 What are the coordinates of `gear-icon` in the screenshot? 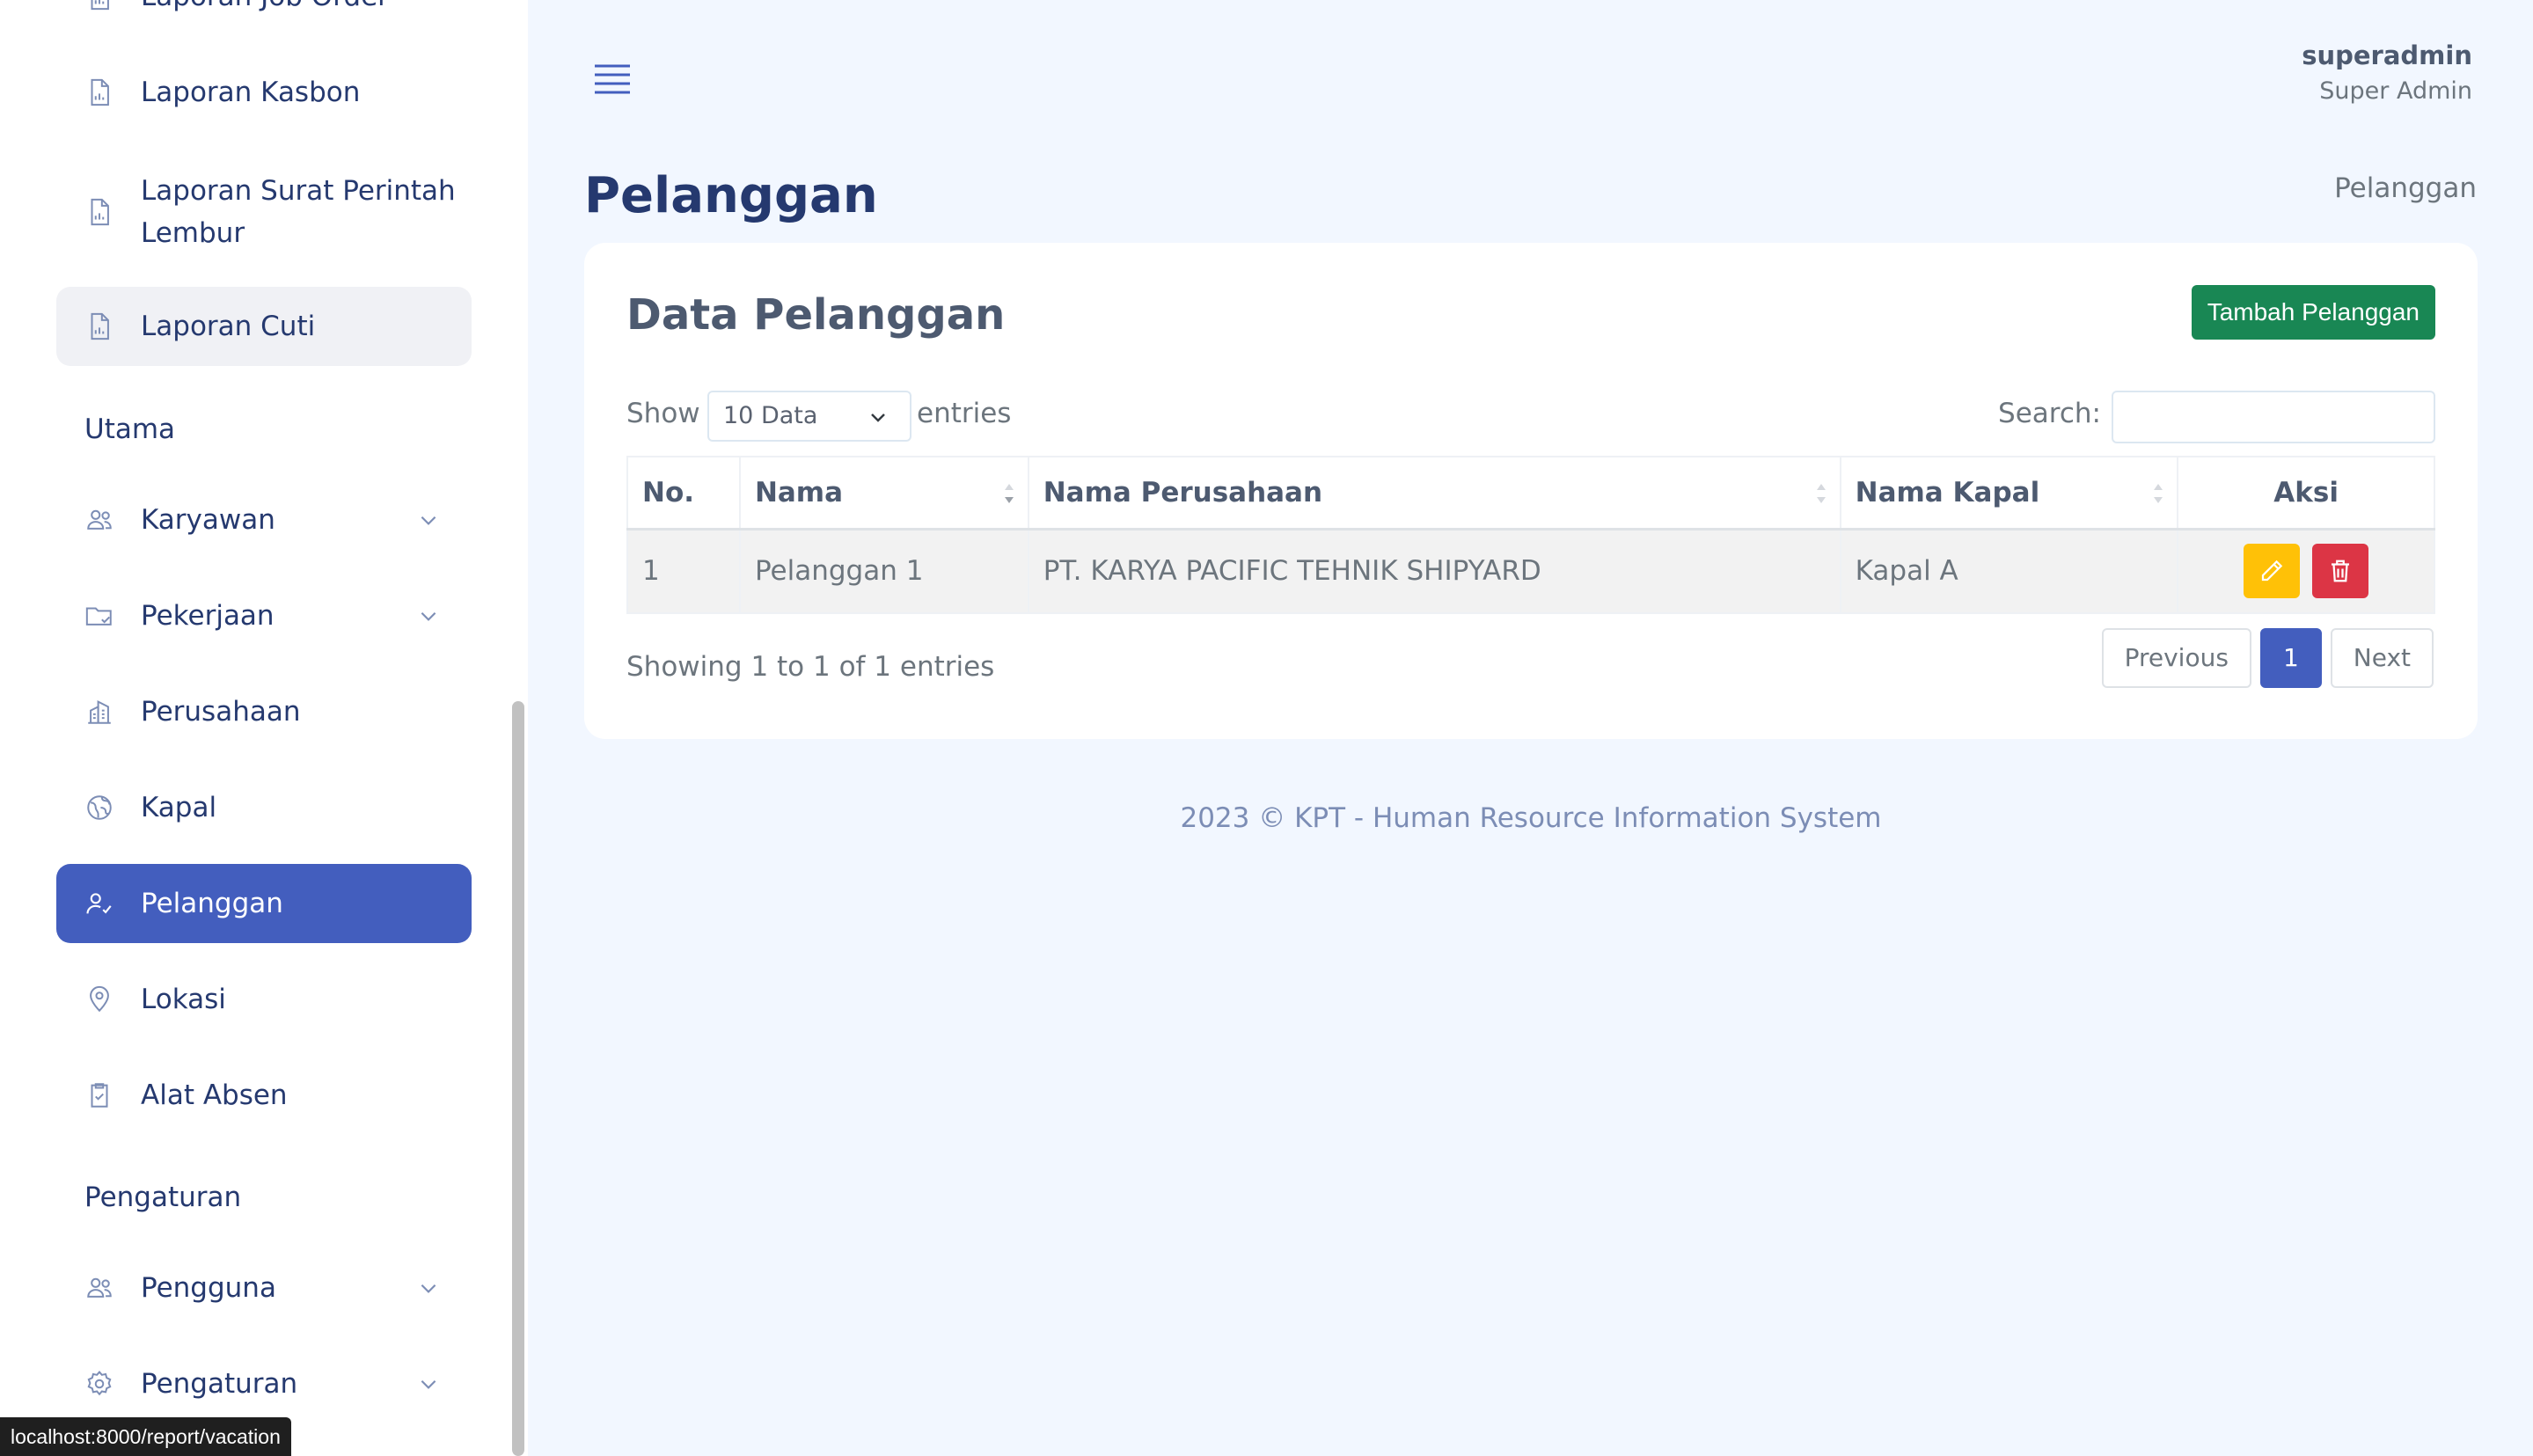 It's located at (99, 1384).